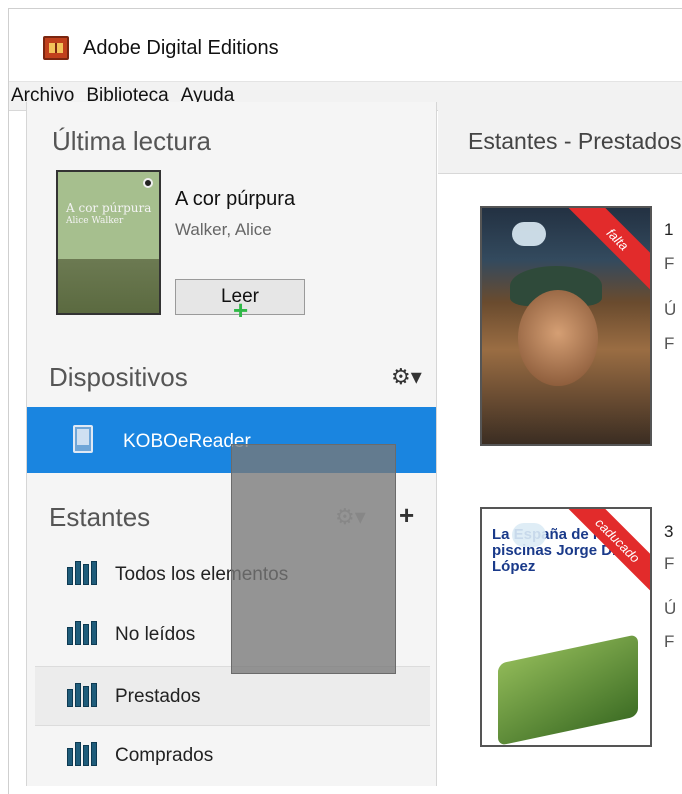 Image resolution: width=682 pixels, height=794 pixels. What do you see at coordinates (232, 696) in the screenshot?
I see `shelf-item-prestados: Prestados` at bounding box center [232, 696].